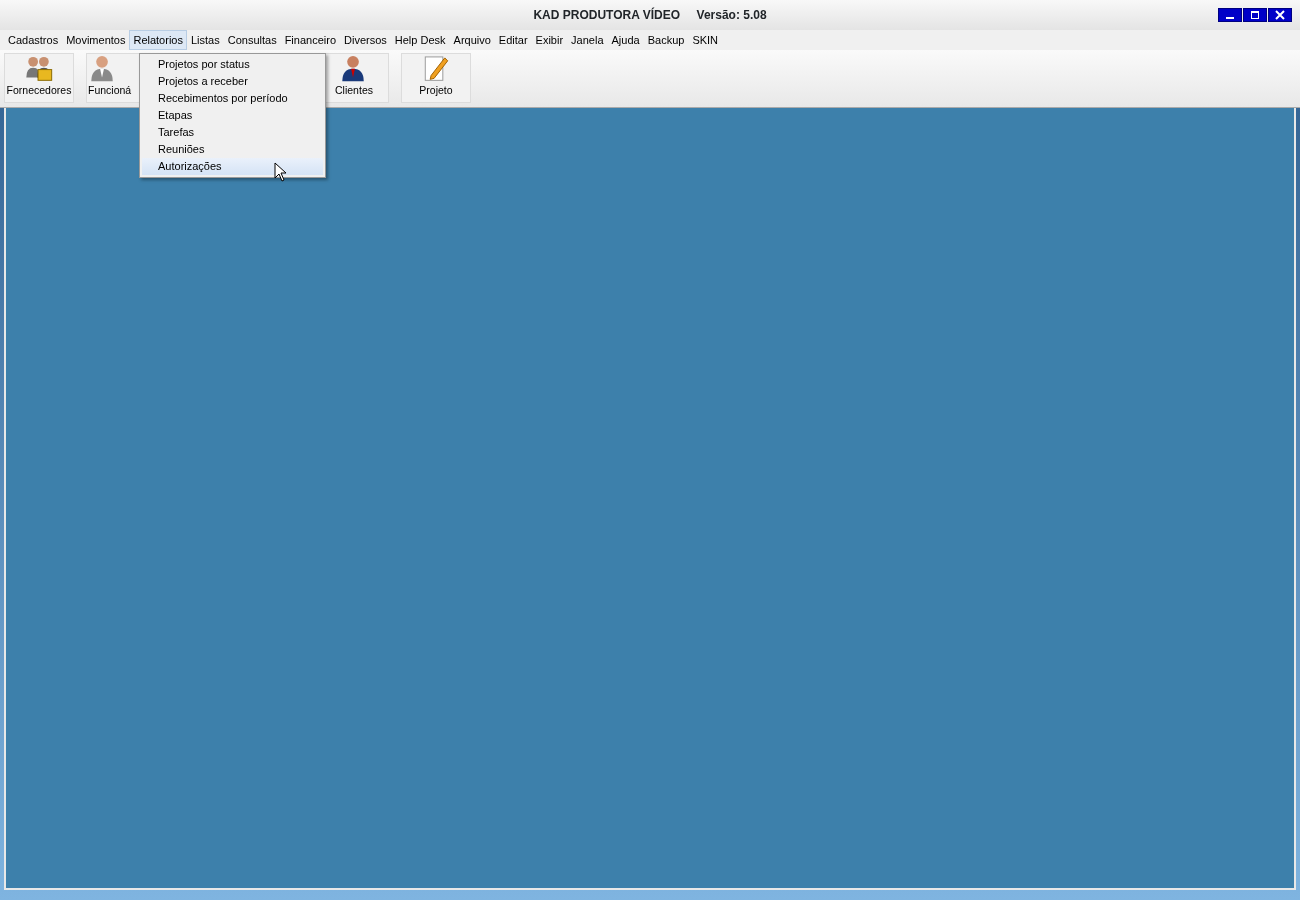 The image size is (1300, 900). What do you see at coordinates (232, 166) in the screenshot?
I see `dropdown-item: Autorizações` at bounding box center [232, 166].